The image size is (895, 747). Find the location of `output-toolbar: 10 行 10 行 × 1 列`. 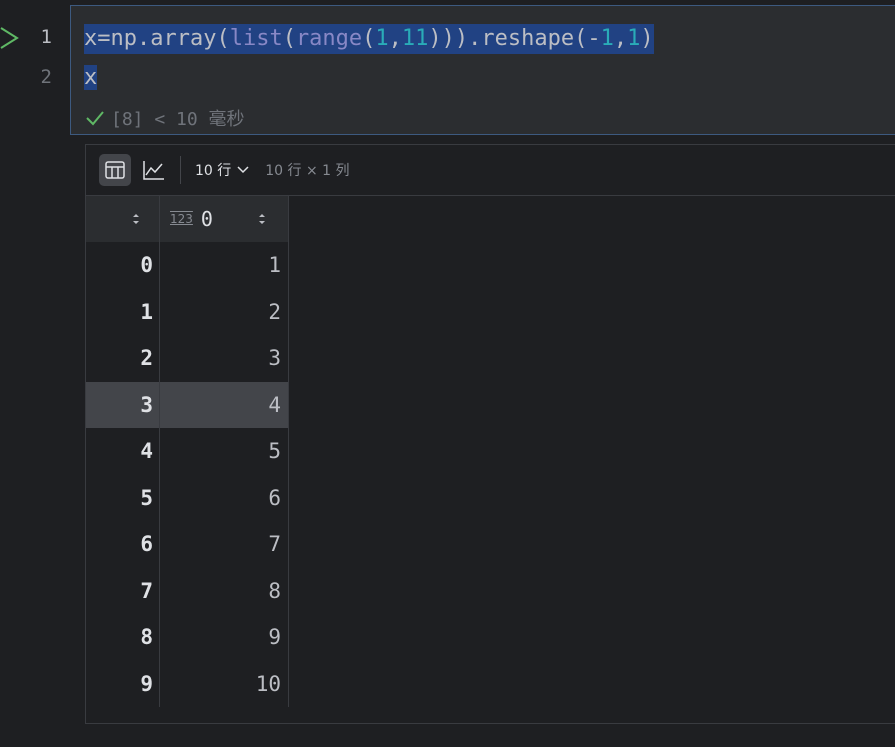

output-toolbar: 10 行 10 行 × 1 列 is located at coordinates (490, 170).